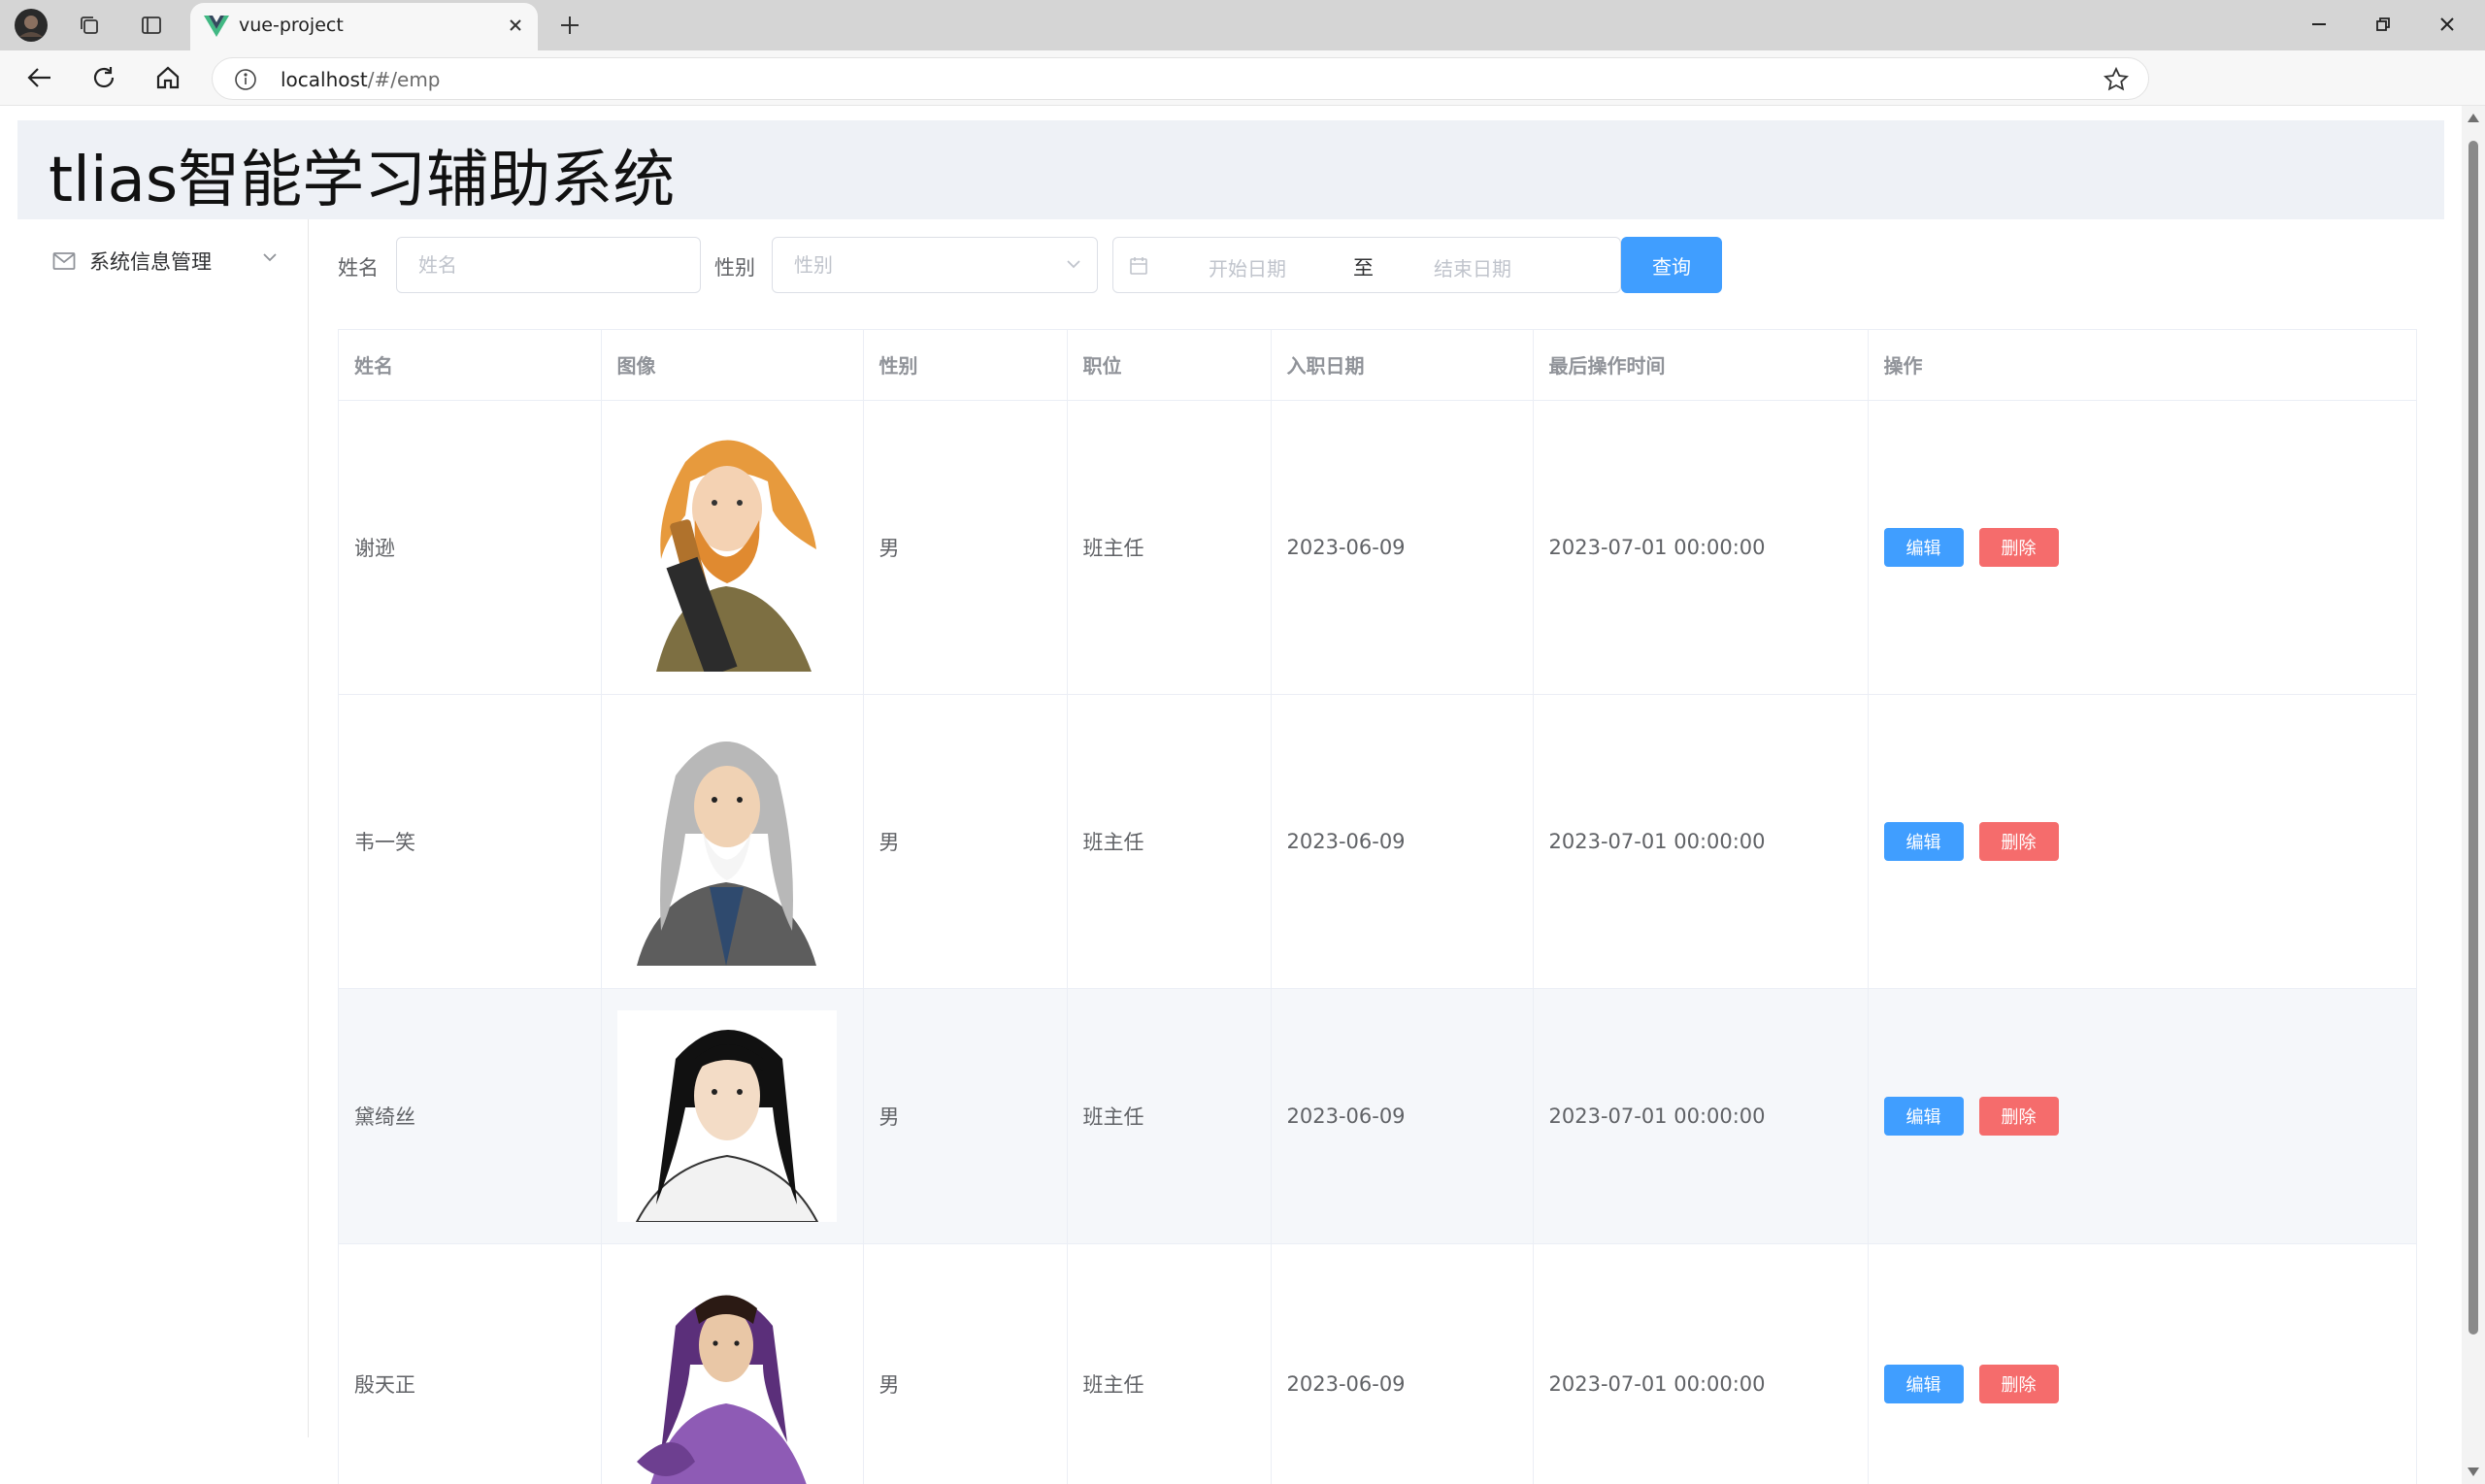 This screenshot has height=1484, width=2485. I want to click on add-favorite-star-icon, so click(2116, 79).